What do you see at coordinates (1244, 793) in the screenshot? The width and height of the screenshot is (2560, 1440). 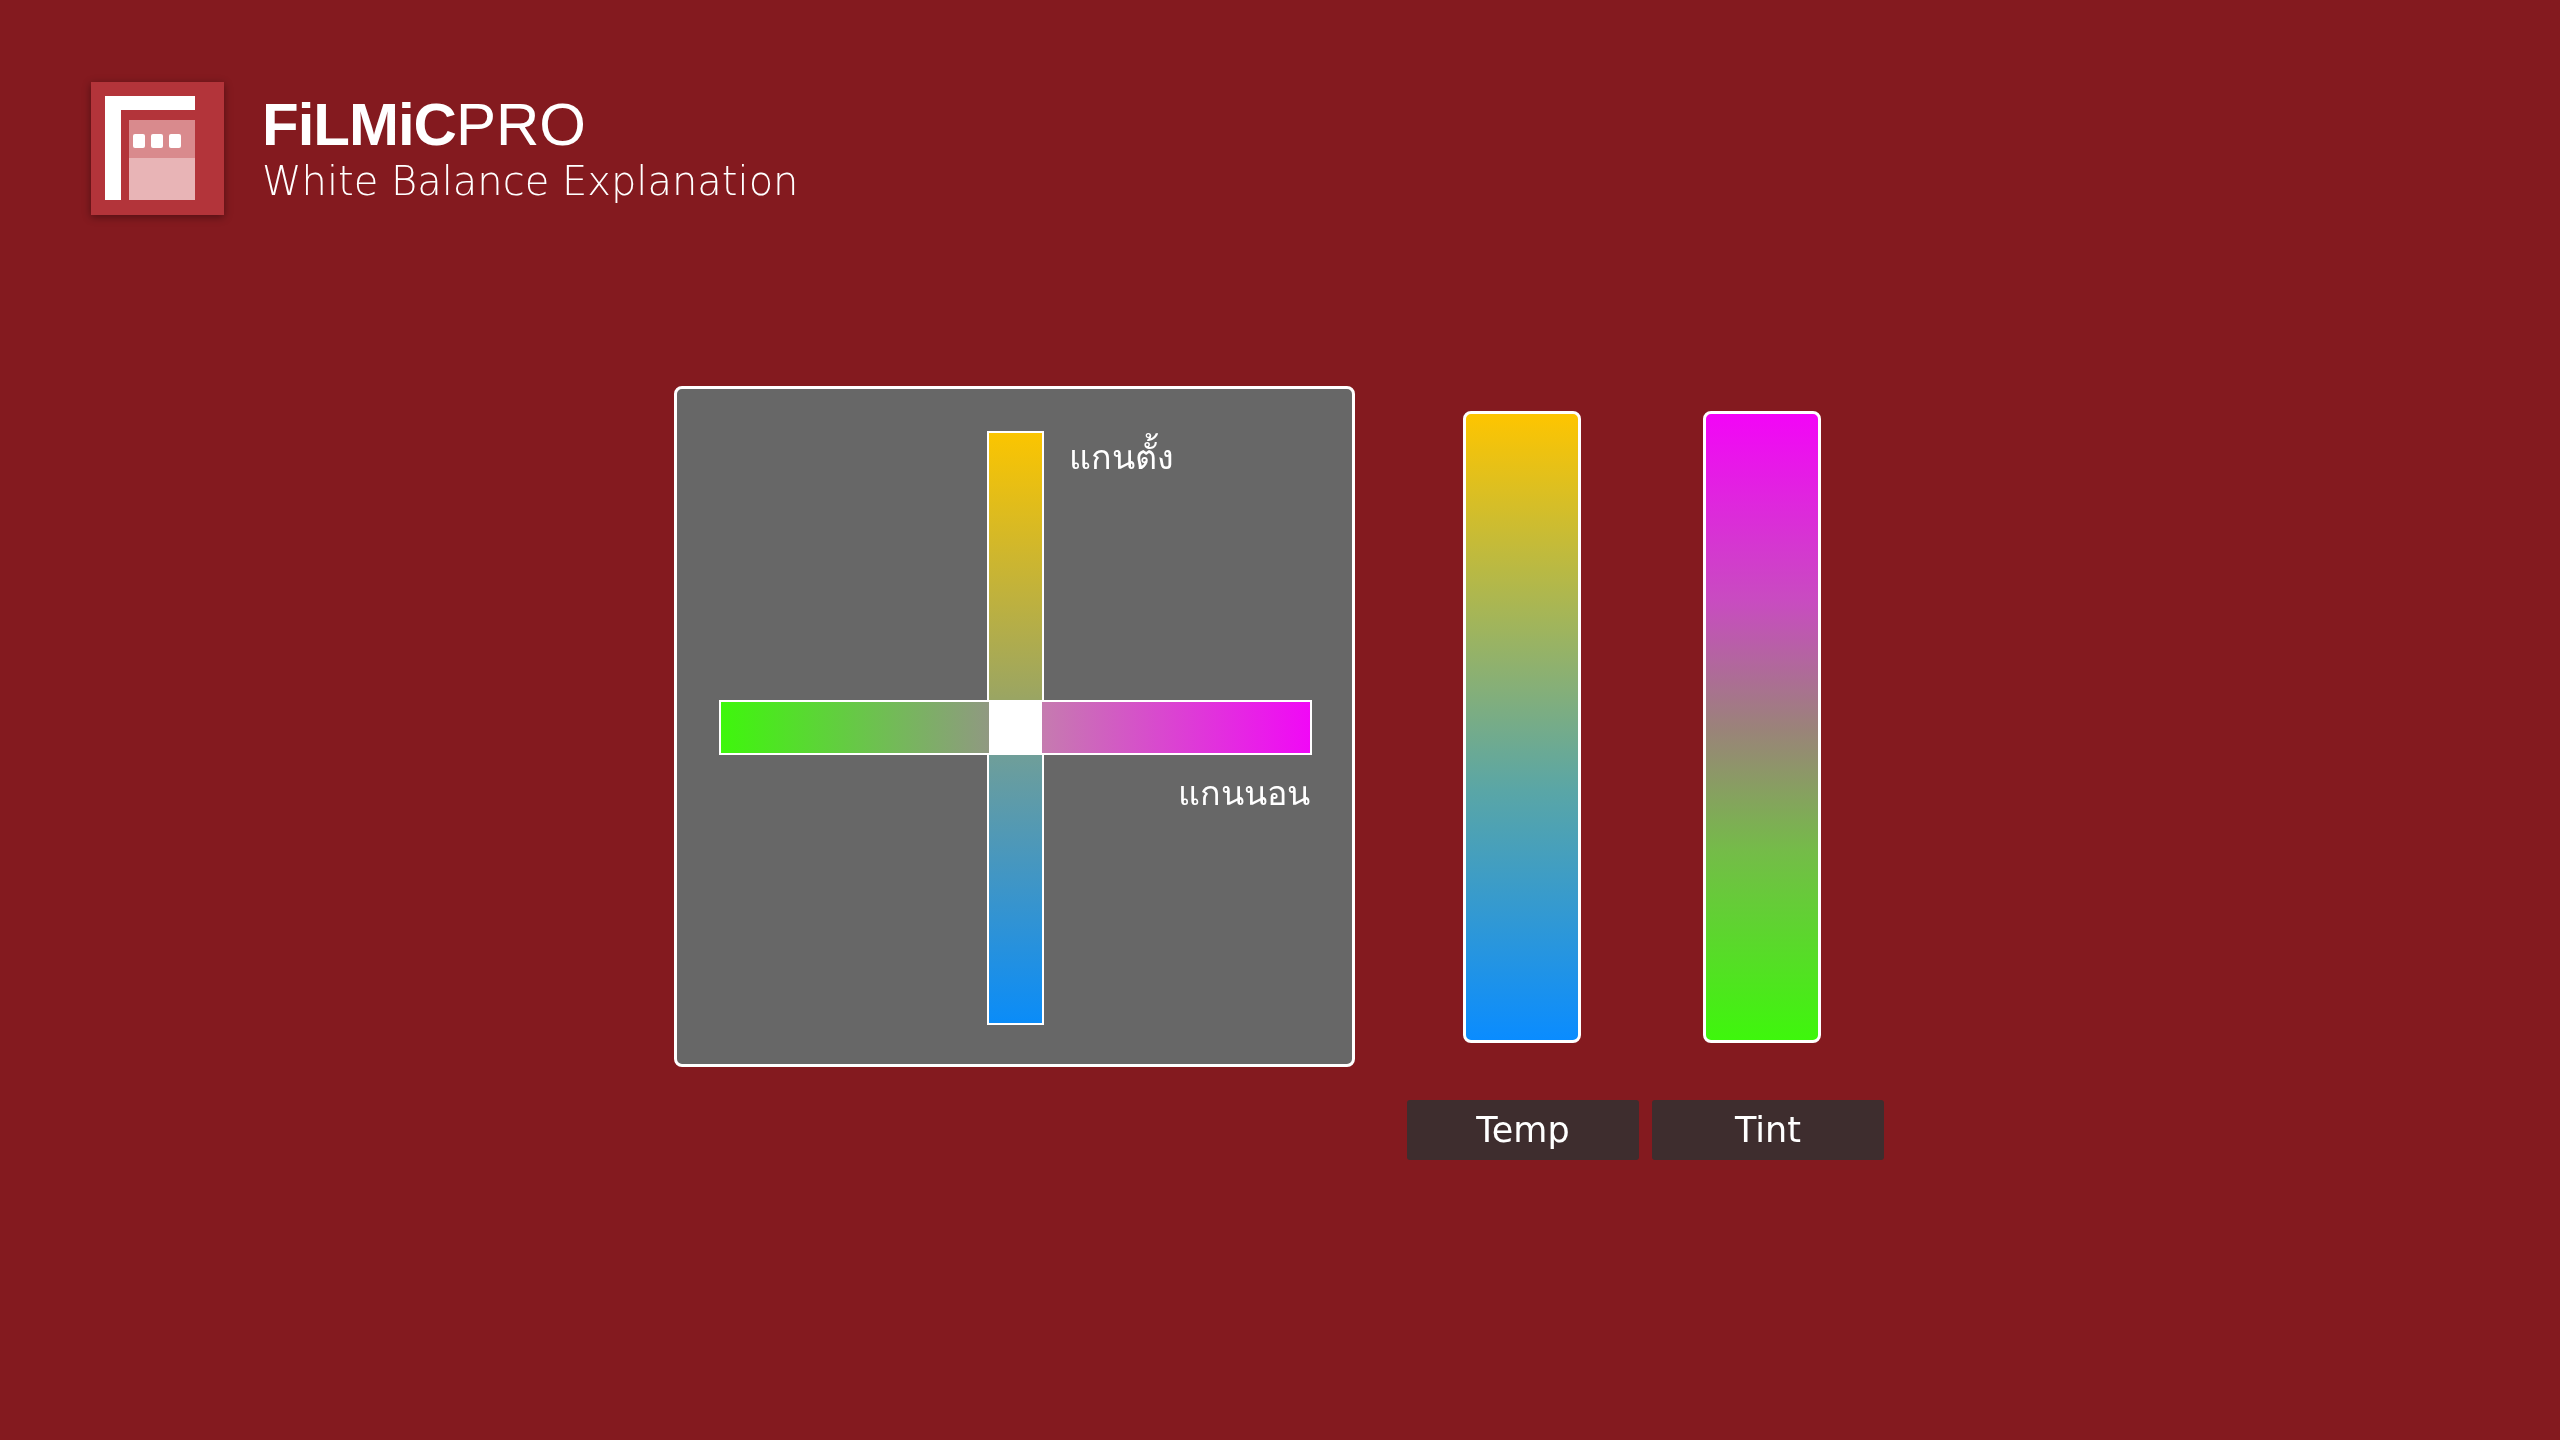 I see `horizontal-axis-label: แกนนอน` at bounding box center [1244, 793].